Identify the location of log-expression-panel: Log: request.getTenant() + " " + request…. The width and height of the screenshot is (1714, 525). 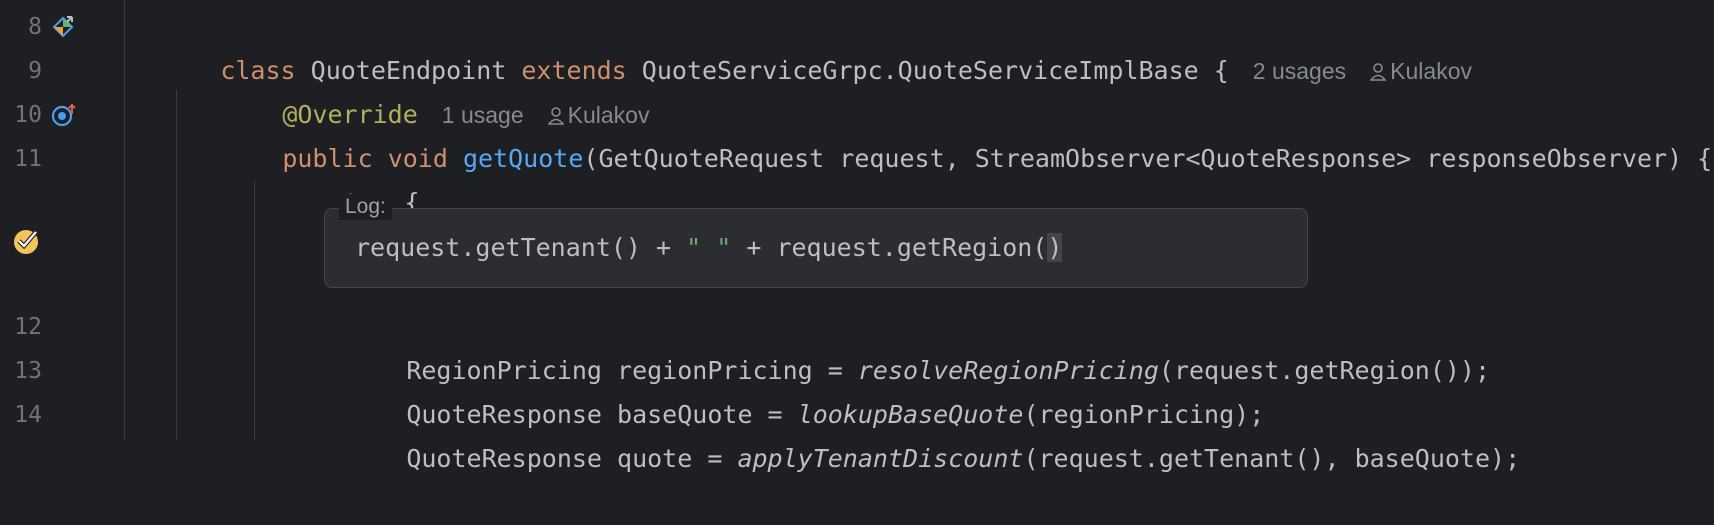
(816, 241).